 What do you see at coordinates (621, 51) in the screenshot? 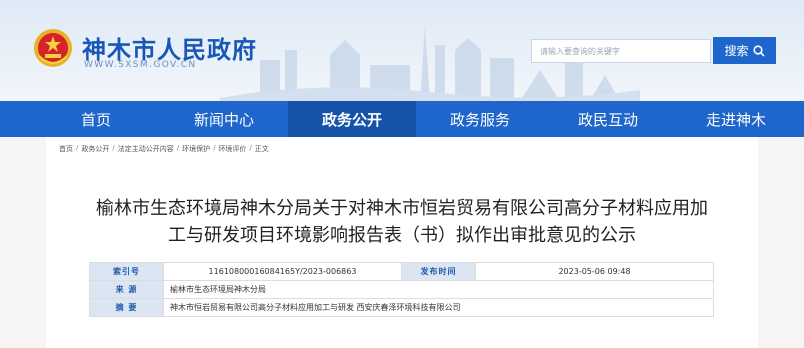
I see `search-input` at bounding box center [621, 51].